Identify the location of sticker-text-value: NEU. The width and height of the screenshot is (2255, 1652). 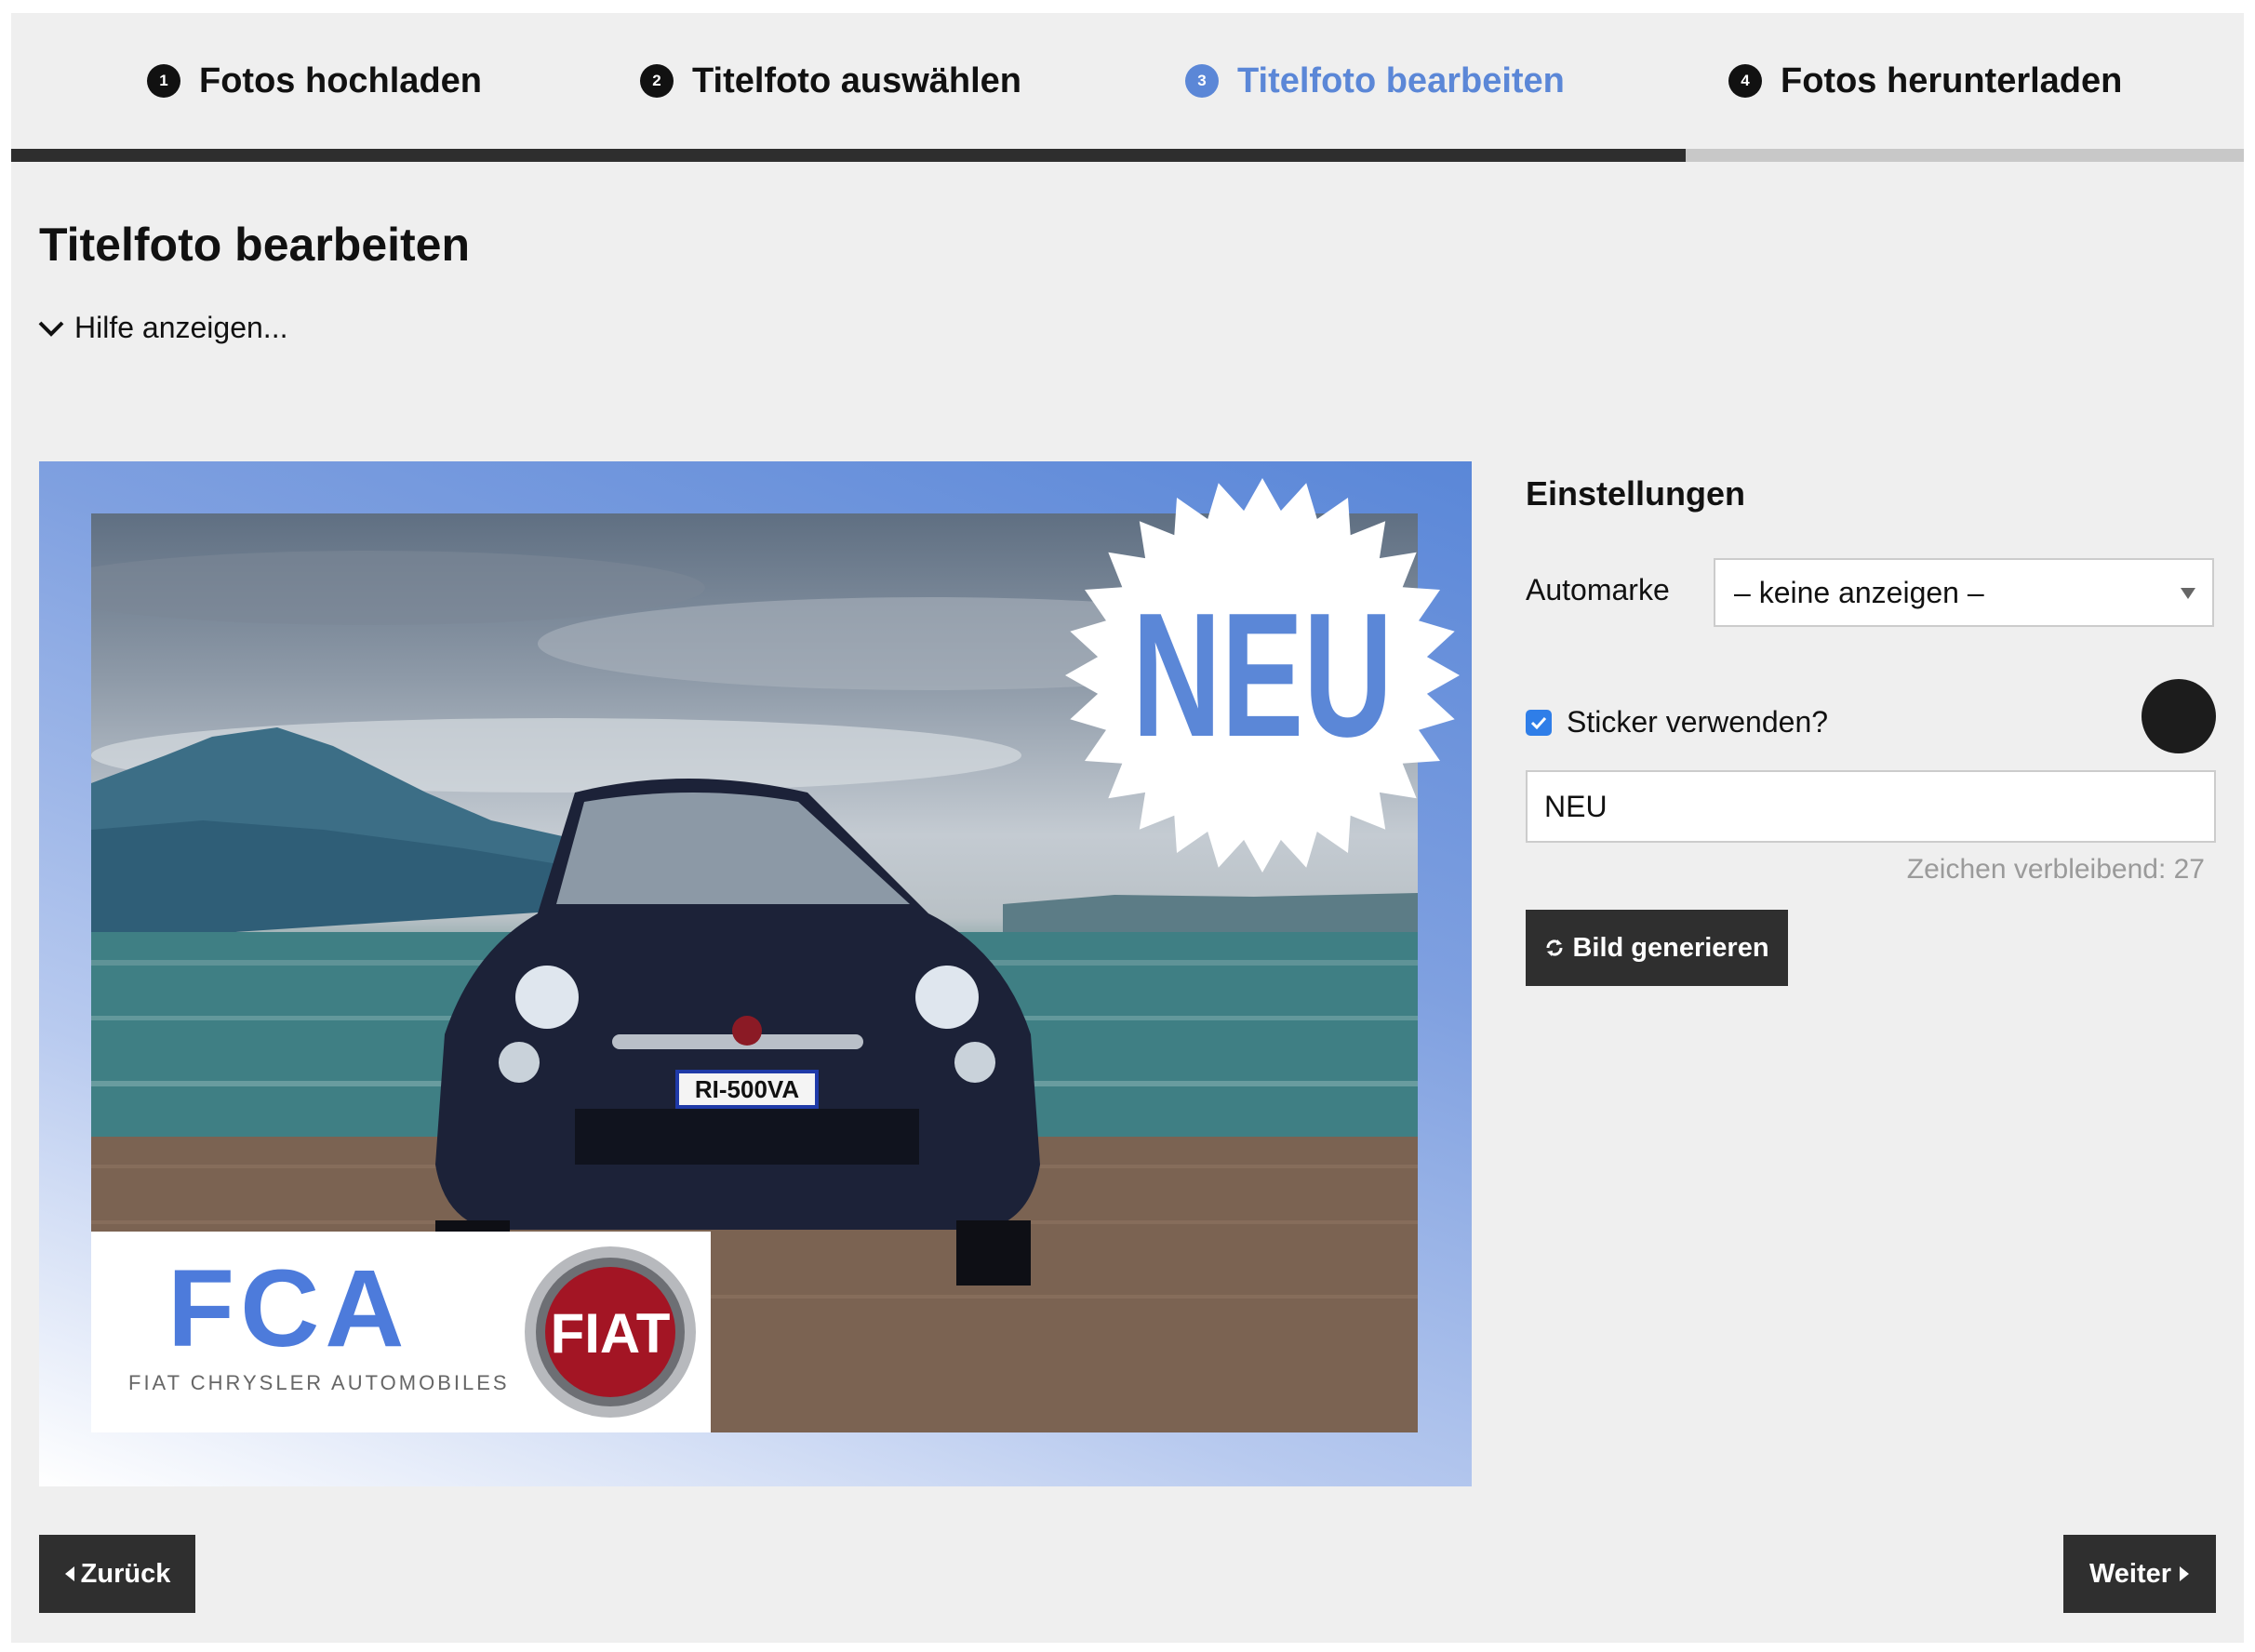
(1576, 806).